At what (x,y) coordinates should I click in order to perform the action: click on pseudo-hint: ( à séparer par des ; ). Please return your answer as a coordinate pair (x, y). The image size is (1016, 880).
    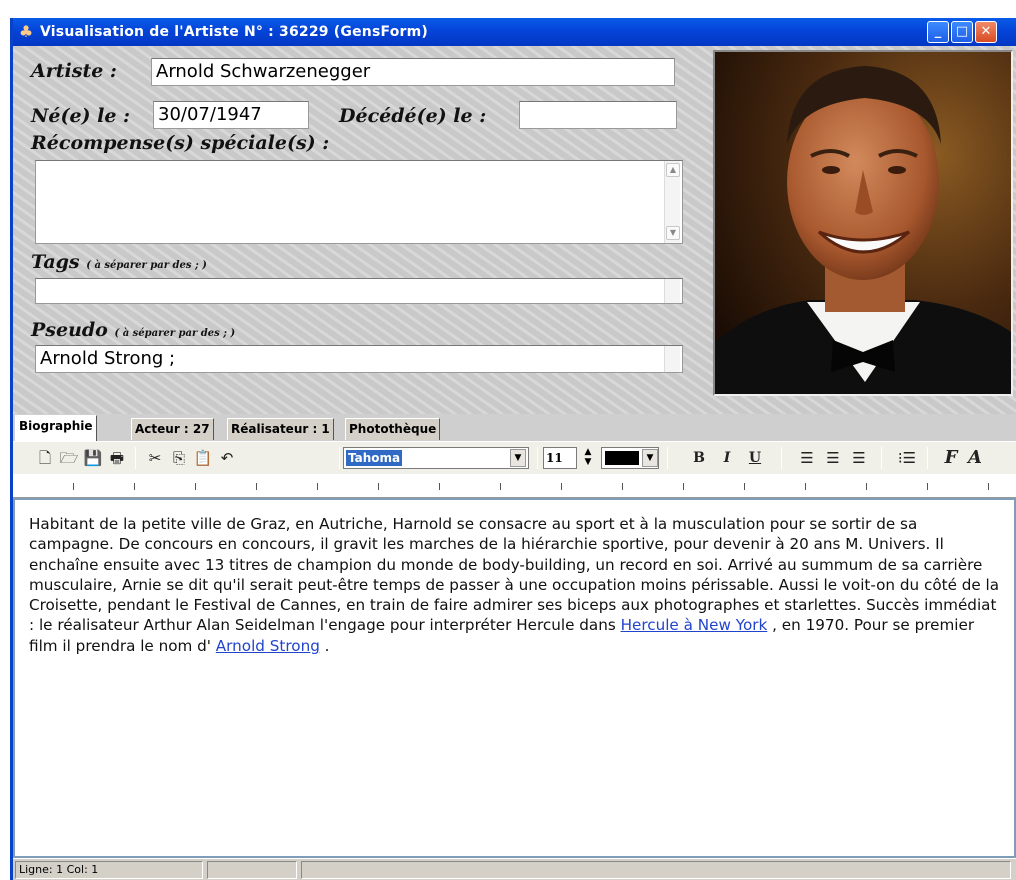
    Looking at the image, I should click on (175, 333).